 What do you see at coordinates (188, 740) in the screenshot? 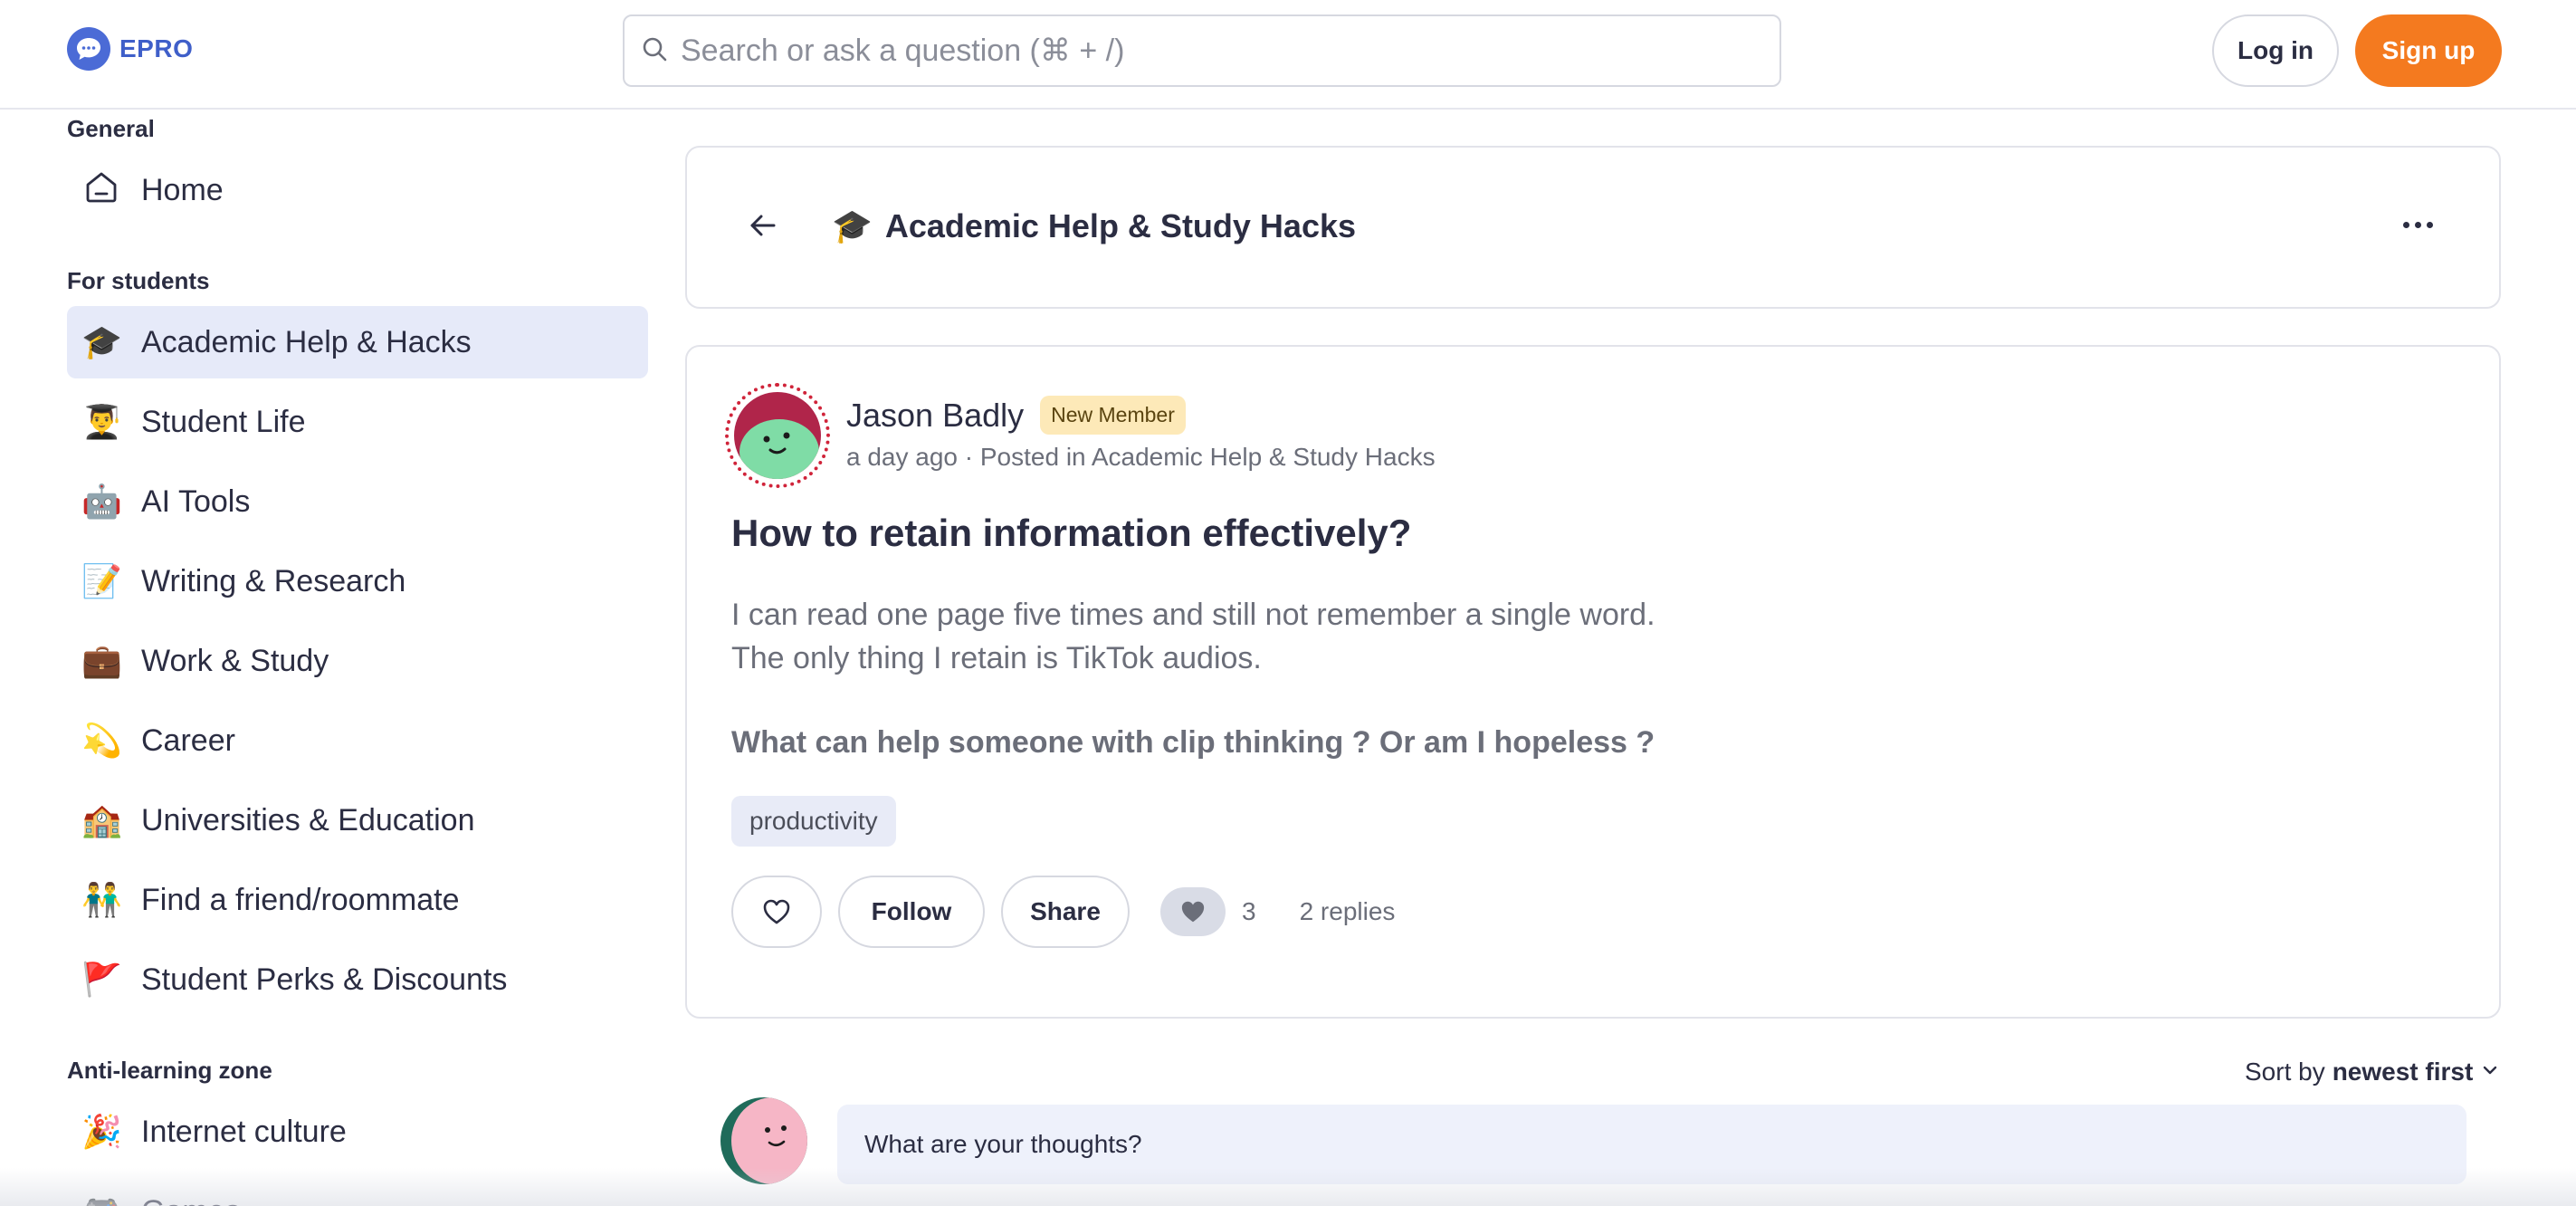
I see `sidebar-item-label: Career` at bounding box center [188, 740].